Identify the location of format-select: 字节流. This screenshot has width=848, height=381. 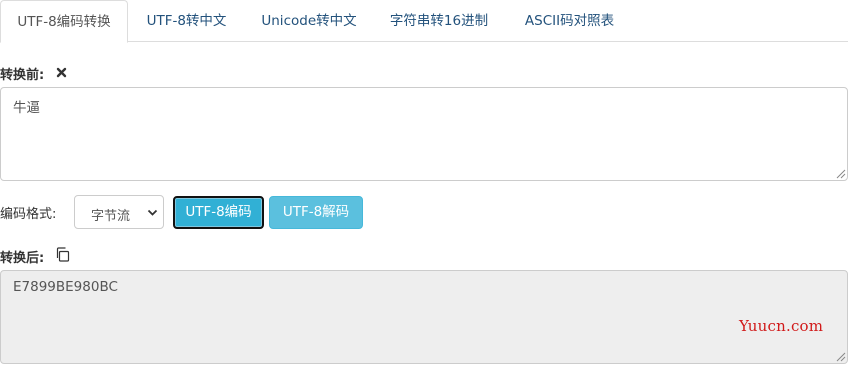
(119, 212).